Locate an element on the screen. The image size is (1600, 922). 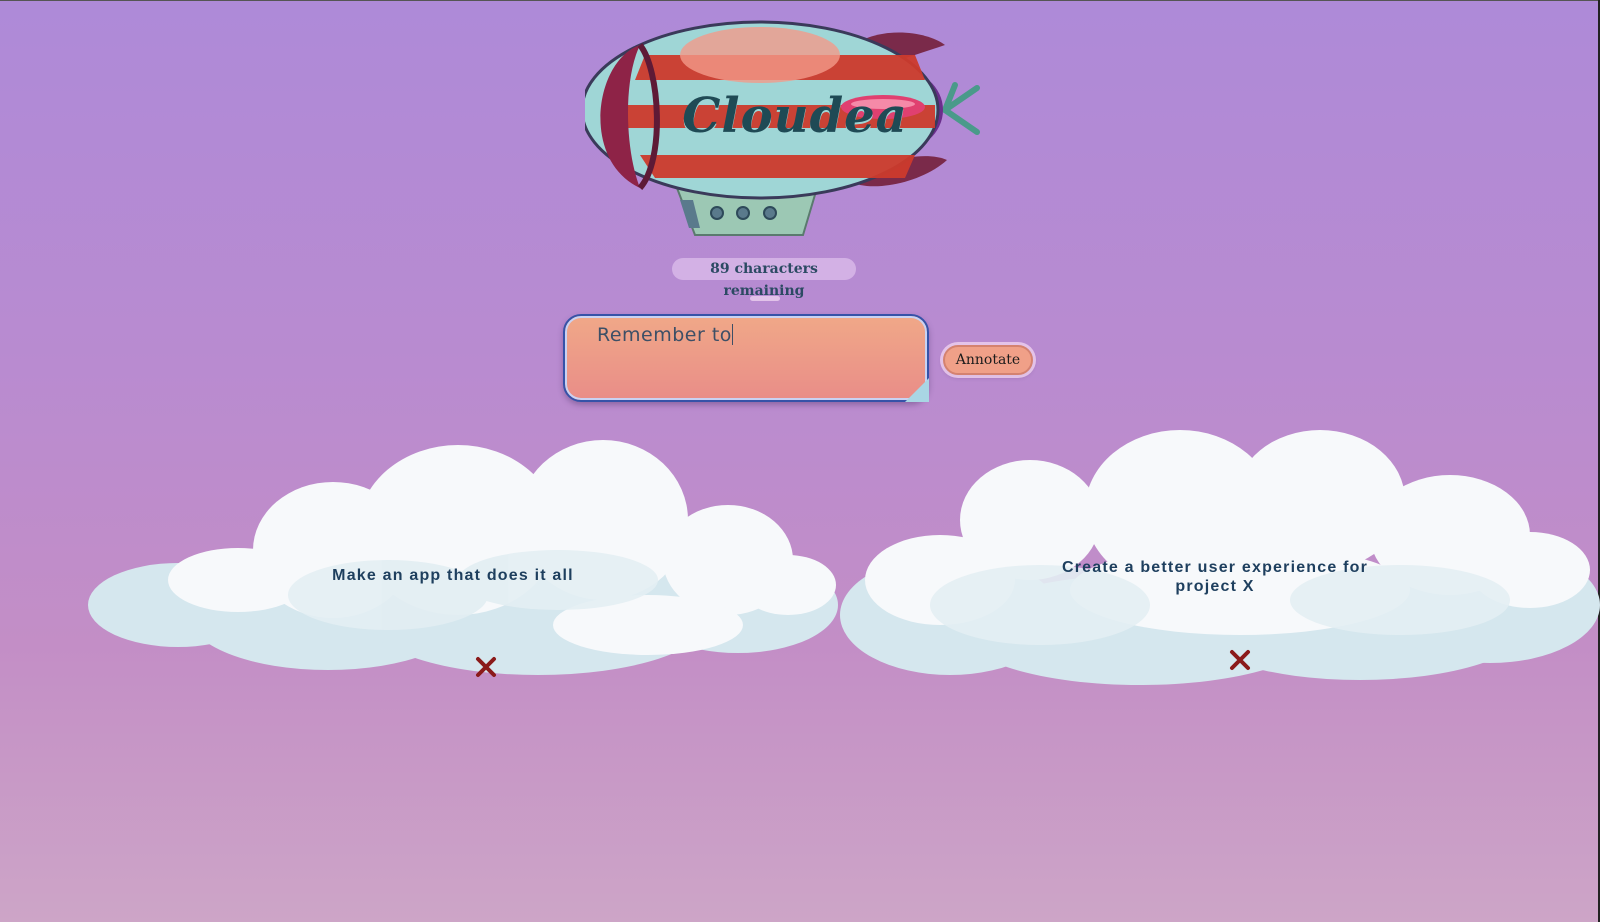
app-logo-text: Cloudea is located at coordinates (795, 116).